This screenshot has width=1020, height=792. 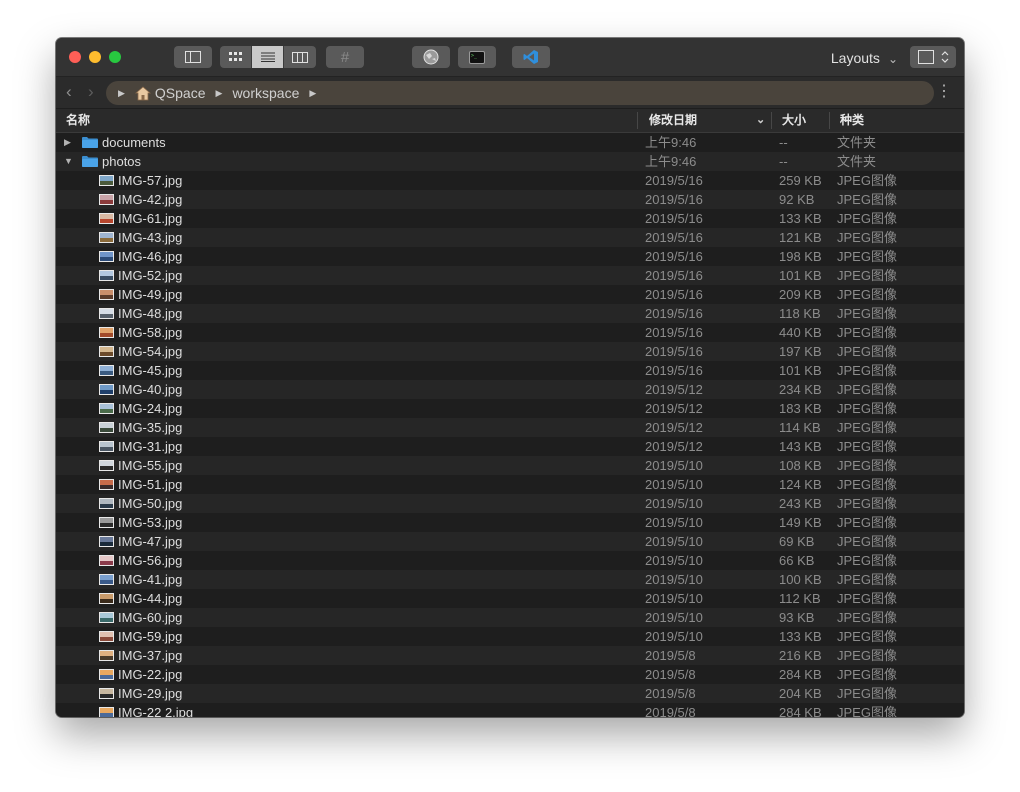 I want to click on name-column-header: 名称, so click(x=78, y=120).